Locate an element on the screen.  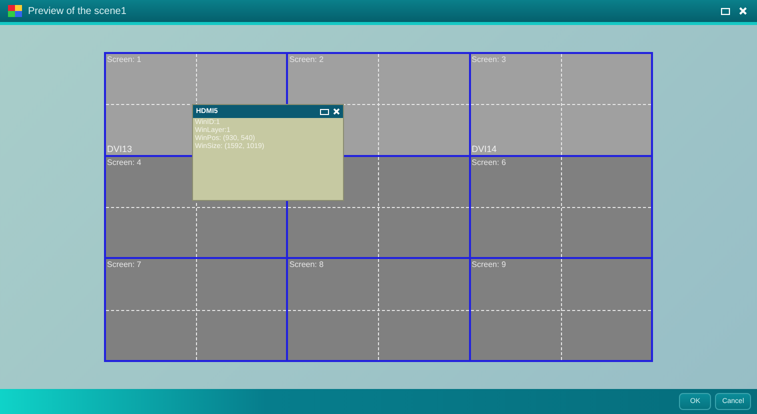
screen-label: Screen: 9 is located at coordinates (489, 265).